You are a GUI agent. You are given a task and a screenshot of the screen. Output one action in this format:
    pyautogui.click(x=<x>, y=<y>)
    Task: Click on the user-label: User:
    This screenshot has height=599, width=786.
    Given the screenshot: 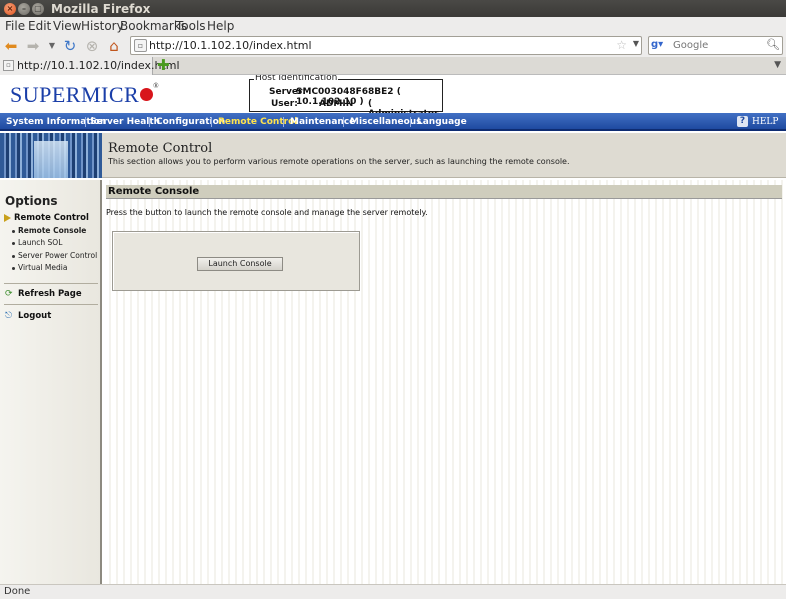 What is the action you would take?
    pyautogui.click(x=284, y=104)
    